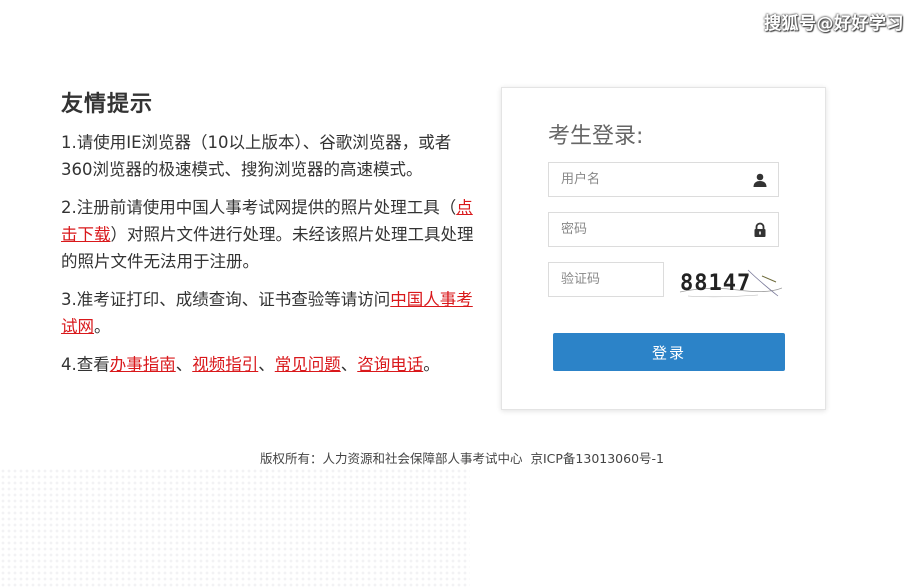 Image resolution: width=924 pixels, height=588 pixels. I want to click on tip-cpta-text-before: 3.准考证打印、成绩查询、证书查验等请访问, so click(226, 299).